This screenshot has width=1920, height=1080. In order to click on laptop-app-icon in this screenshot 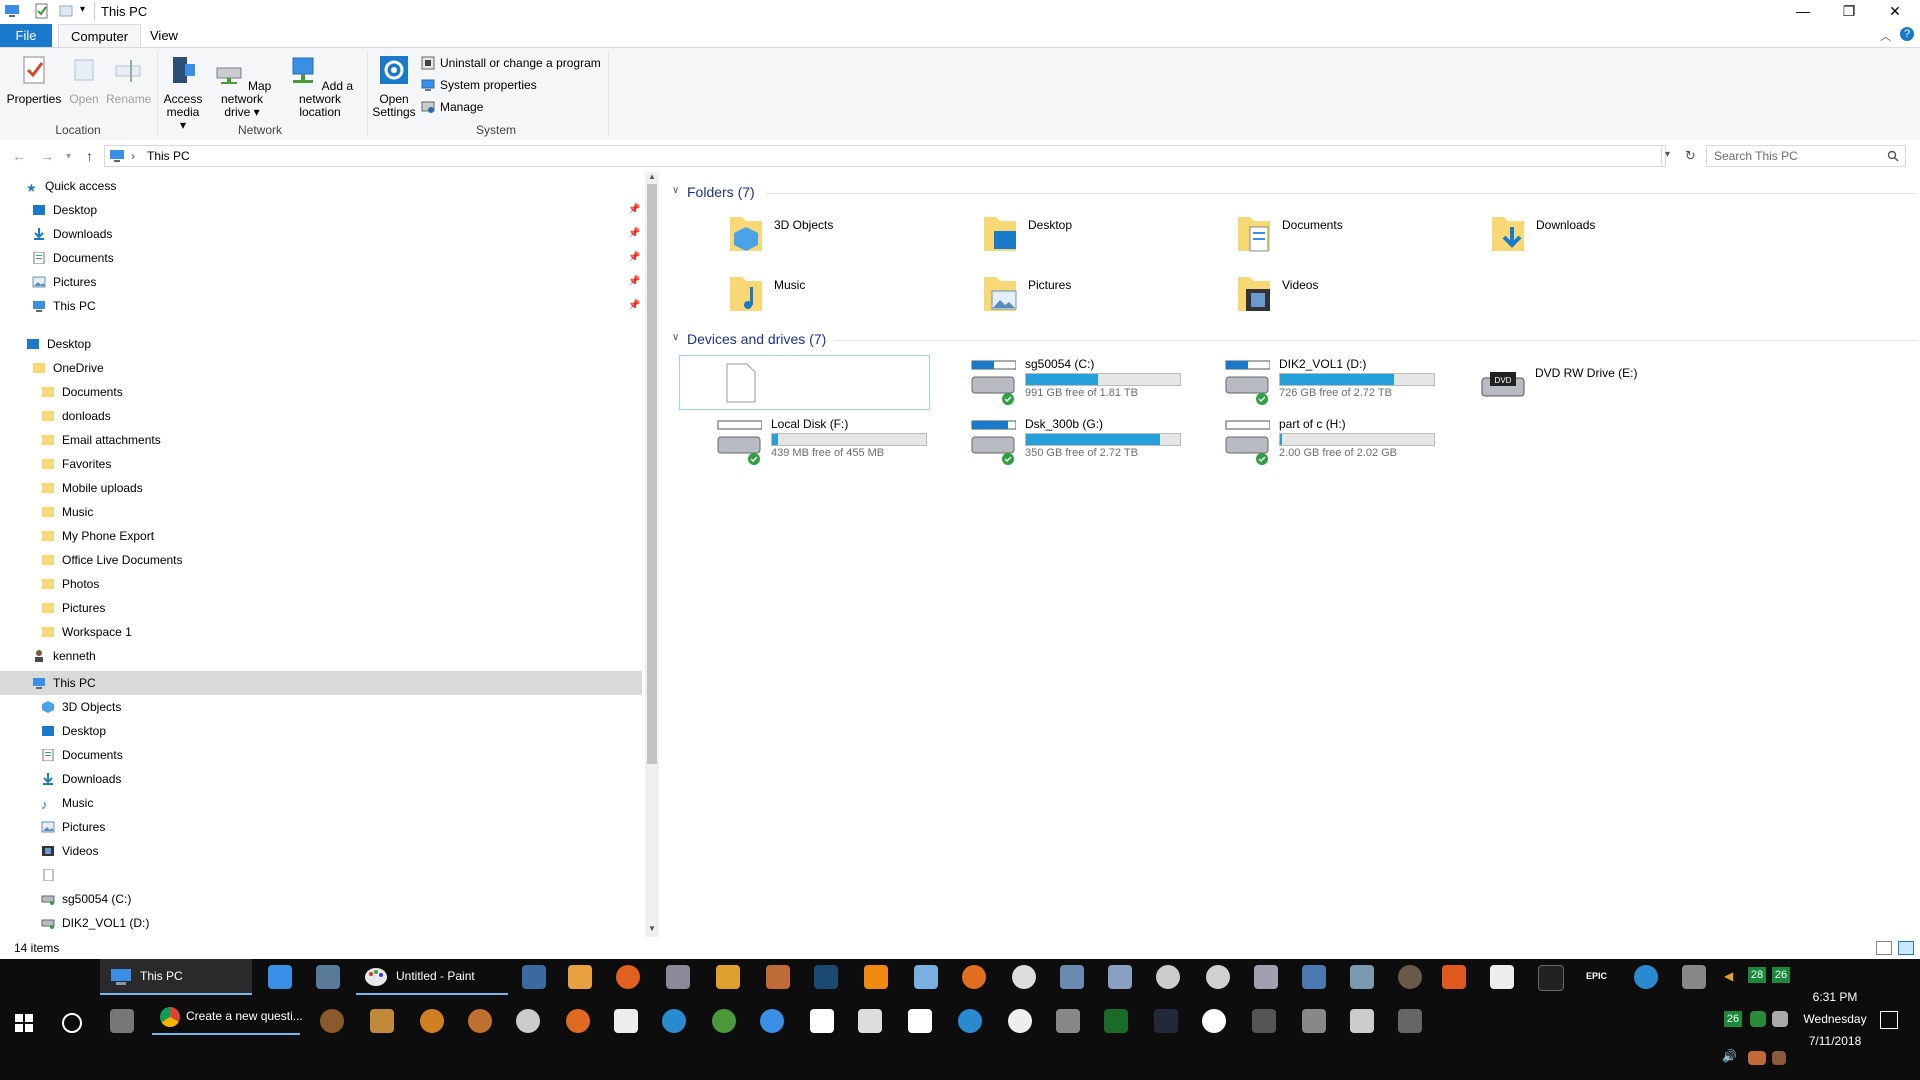, I will do `click(328, 977)`.